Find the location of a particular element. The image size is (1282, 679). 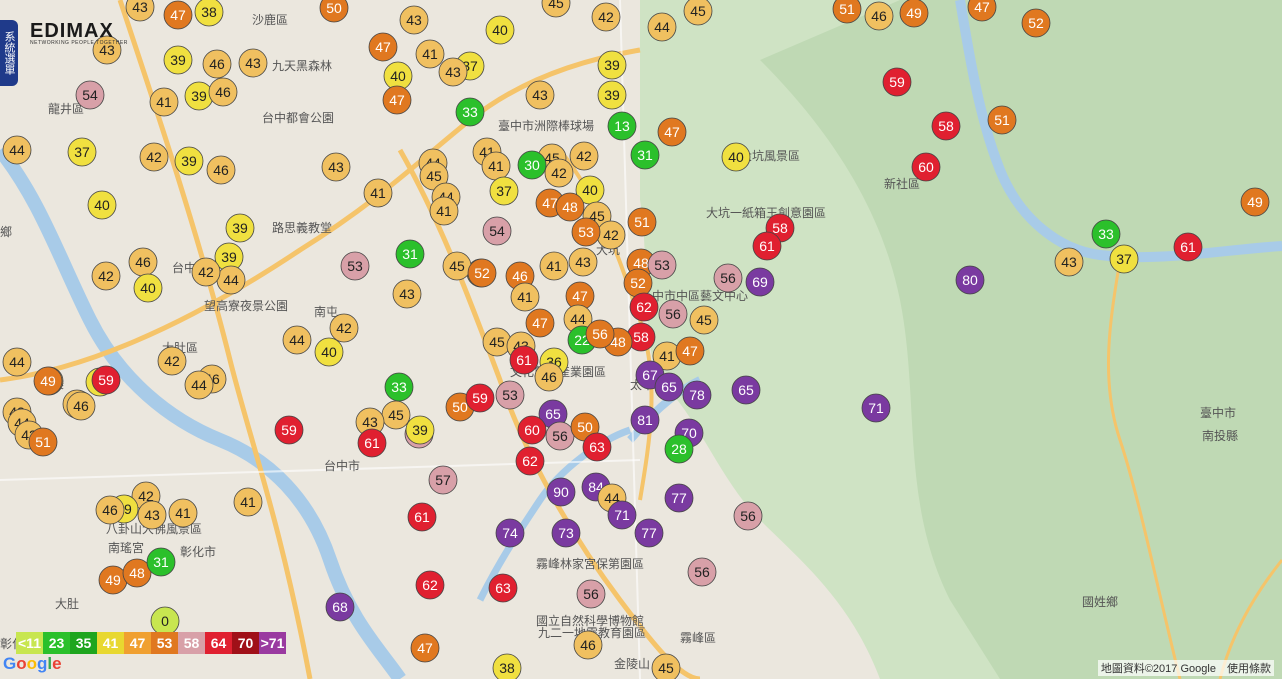

aqi-marker: 63 is located at coordinates (503, 588).